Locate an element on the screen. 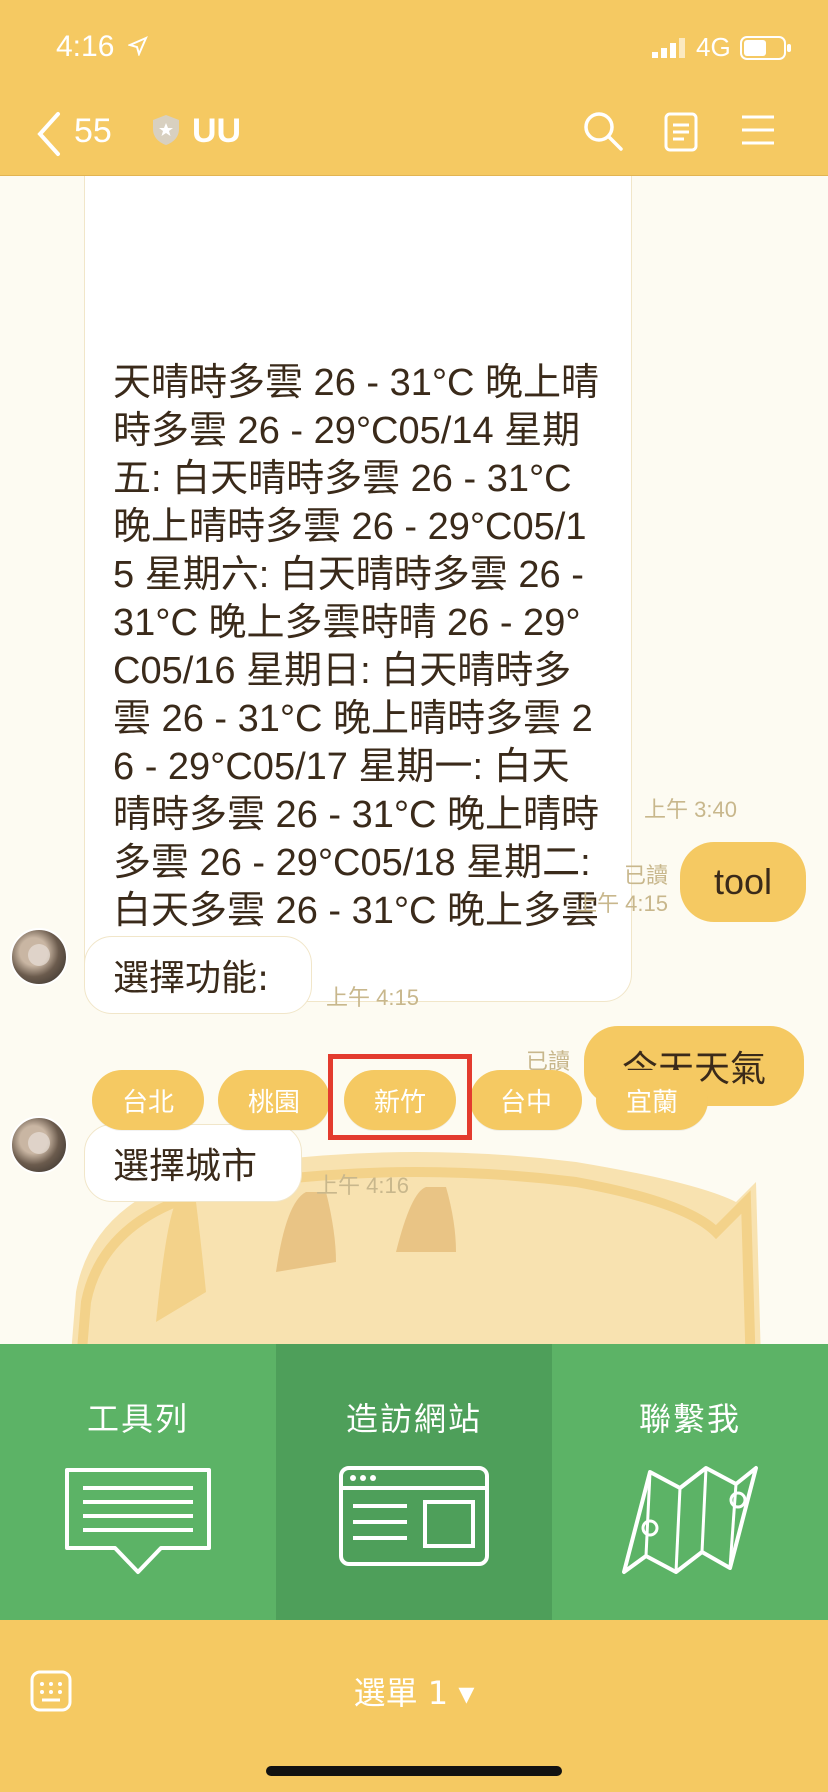 The image size is (828, 1792). received-message: 選擇功能: is located at coordinates (198, 975).